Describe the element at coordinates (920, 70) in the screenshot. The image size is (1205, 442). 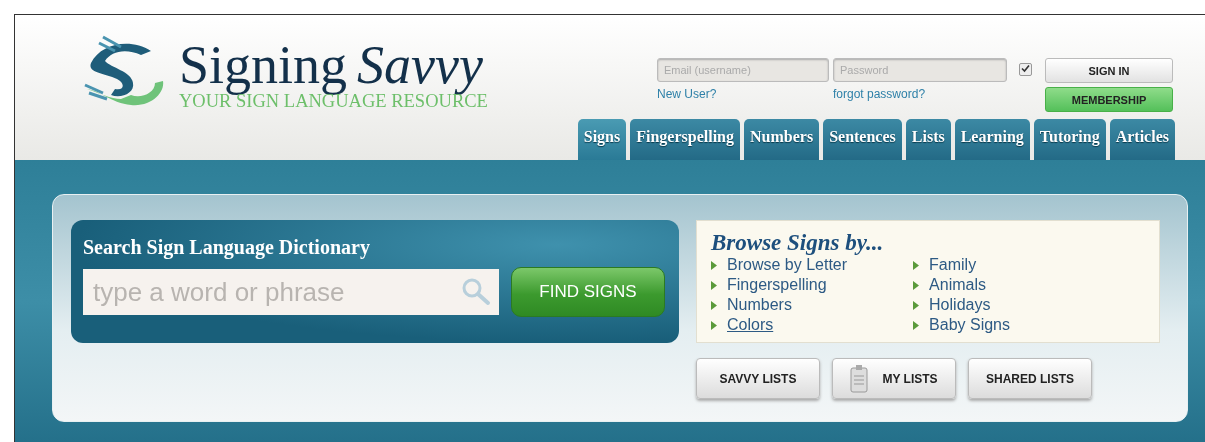
I see `password-field: Password` at that location.